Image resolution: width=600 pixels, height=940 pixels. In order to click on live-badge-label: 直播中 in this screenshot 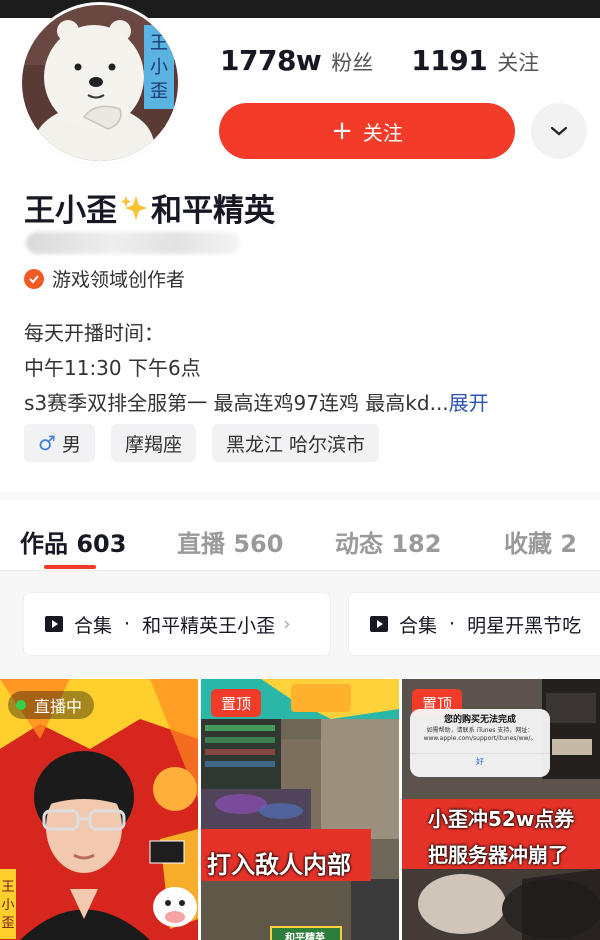, I will do `click(58, 706)`.